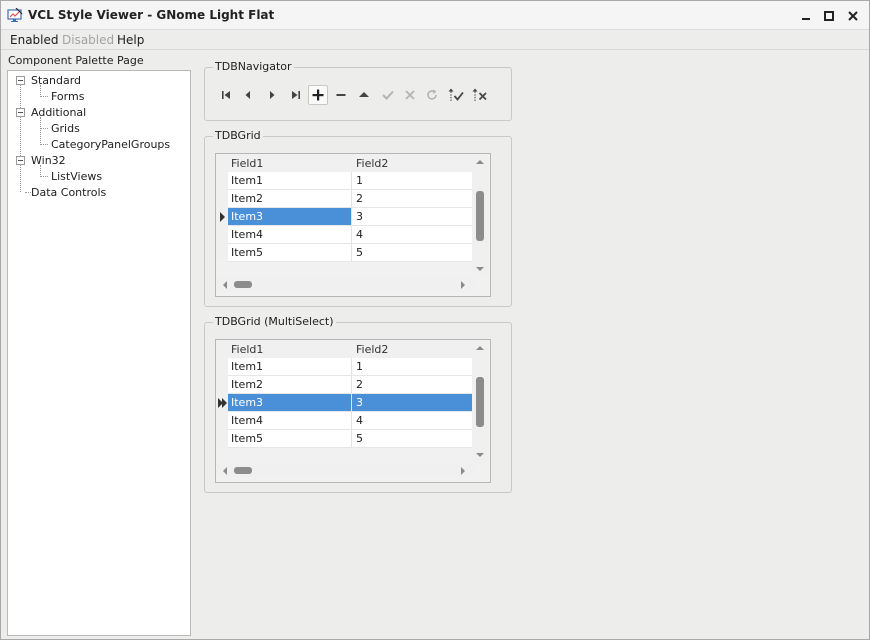 The width and height of the screenshot is (870, 640). I want to click on edit-record-icon, so click(364, 94).